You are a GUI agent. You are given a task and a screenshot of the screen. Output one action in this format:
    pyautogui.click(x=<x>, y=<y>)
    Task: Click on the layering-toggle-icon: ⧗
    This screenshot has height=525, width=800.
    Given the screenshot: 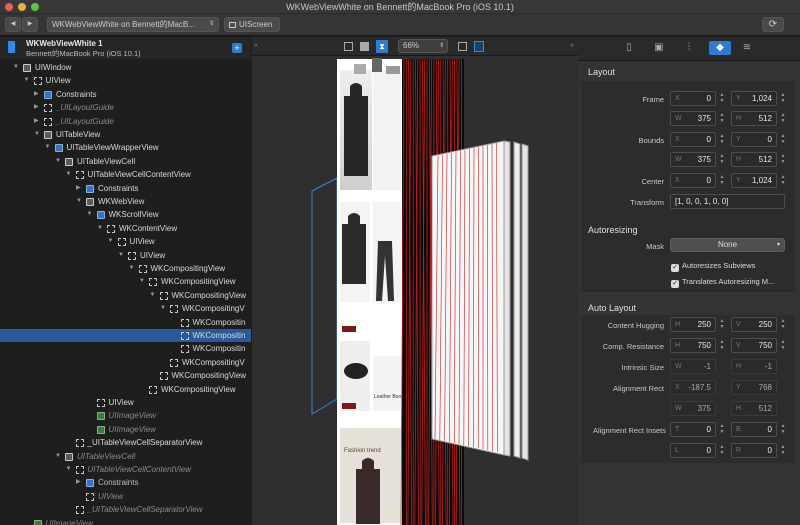 What is the action you would take?
    pyautogui.click(x=382, y=46)
    